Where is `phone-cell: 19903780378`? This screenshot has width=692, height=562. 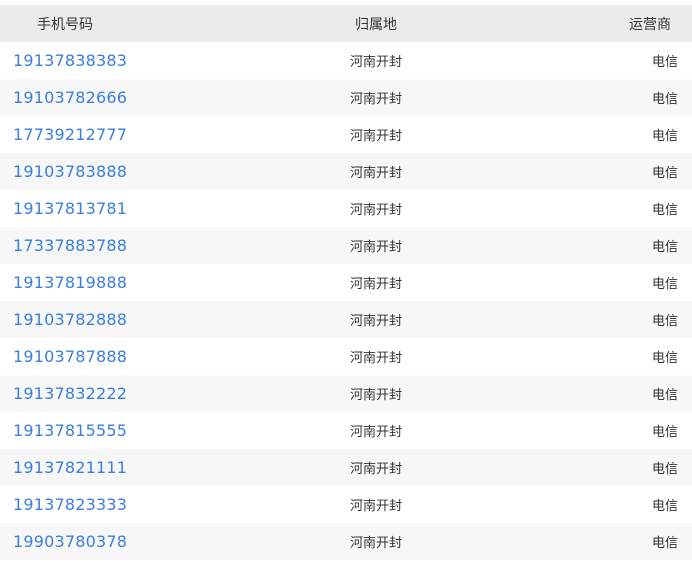
phone-cell: 19903780378 is located at coordinates (120, 541).